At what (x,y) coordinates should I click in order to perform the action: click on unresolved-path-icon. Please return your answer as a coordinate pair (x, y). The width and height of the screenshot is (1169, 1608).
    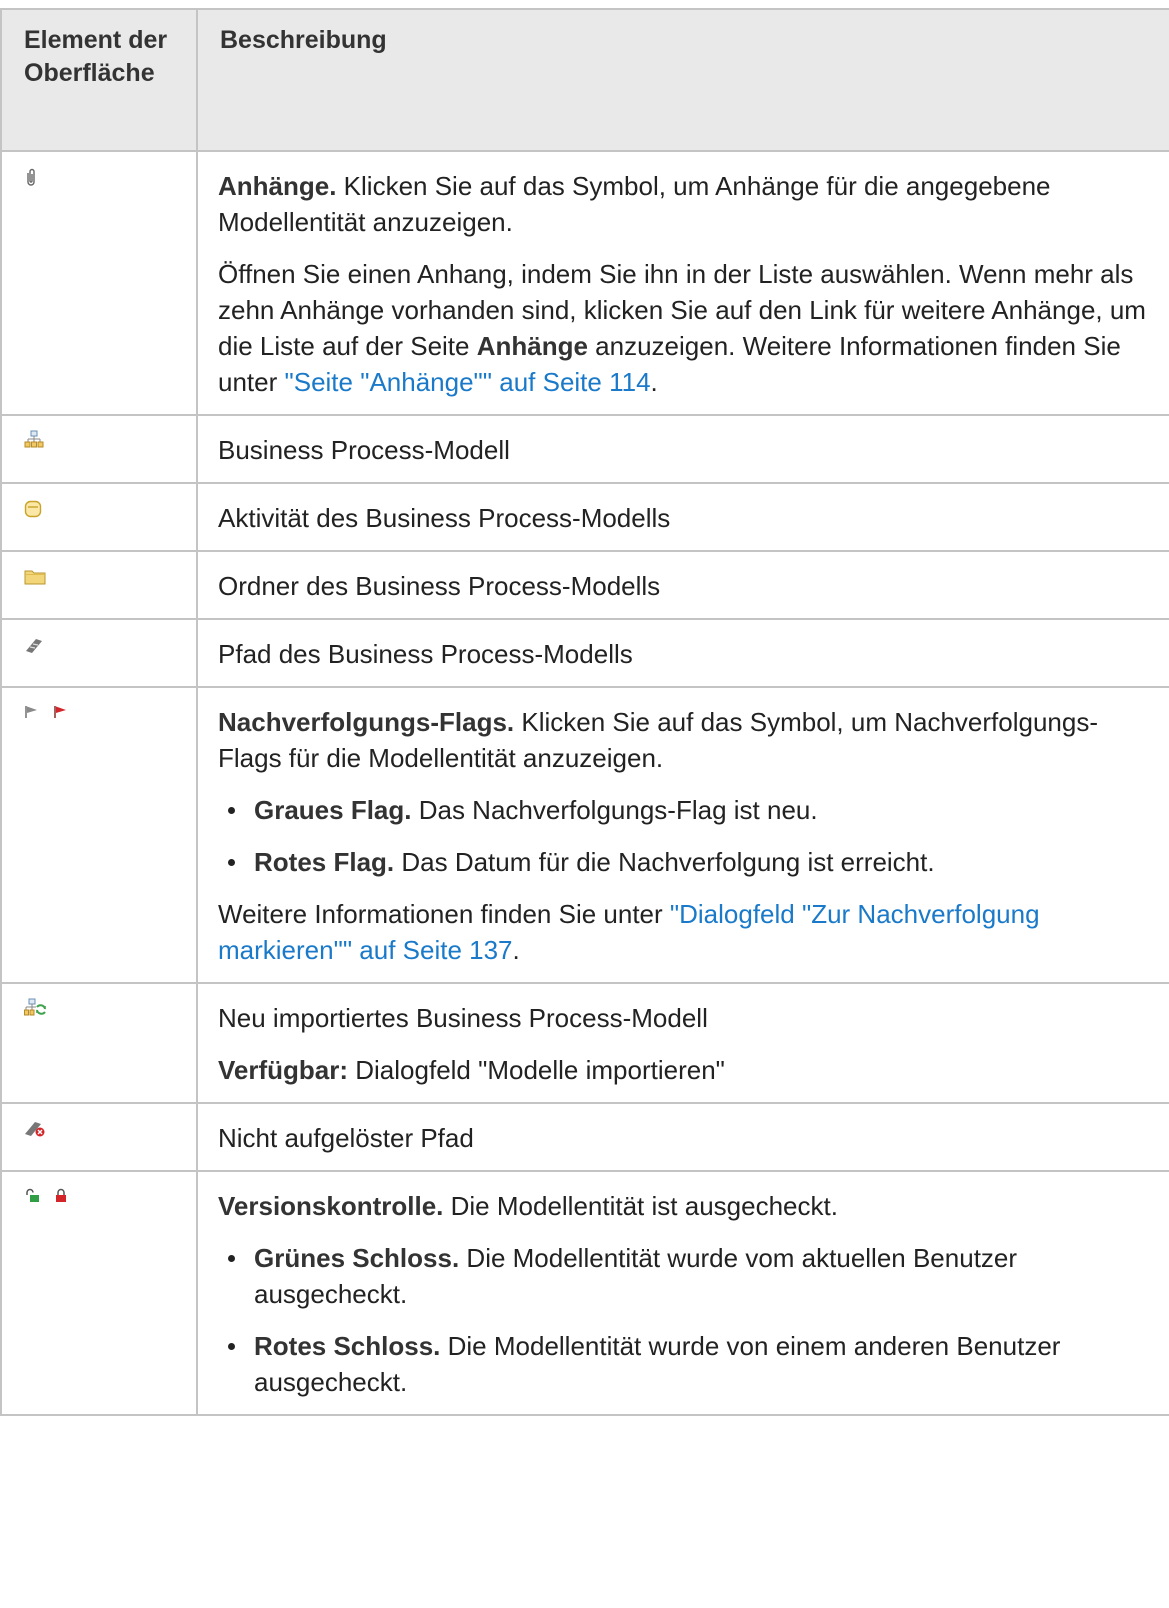
    Looking at the image, I should click on (35, 1129).